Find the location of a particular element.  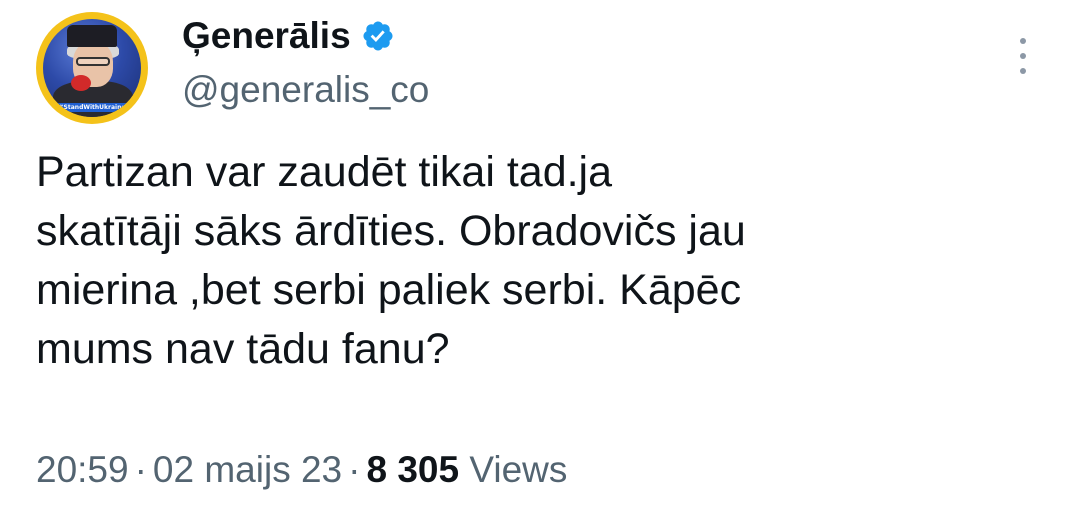

tweet-meta: 20:59 · 02 maijs 23 · 8 305 Views is located at coordinates (301, 470).